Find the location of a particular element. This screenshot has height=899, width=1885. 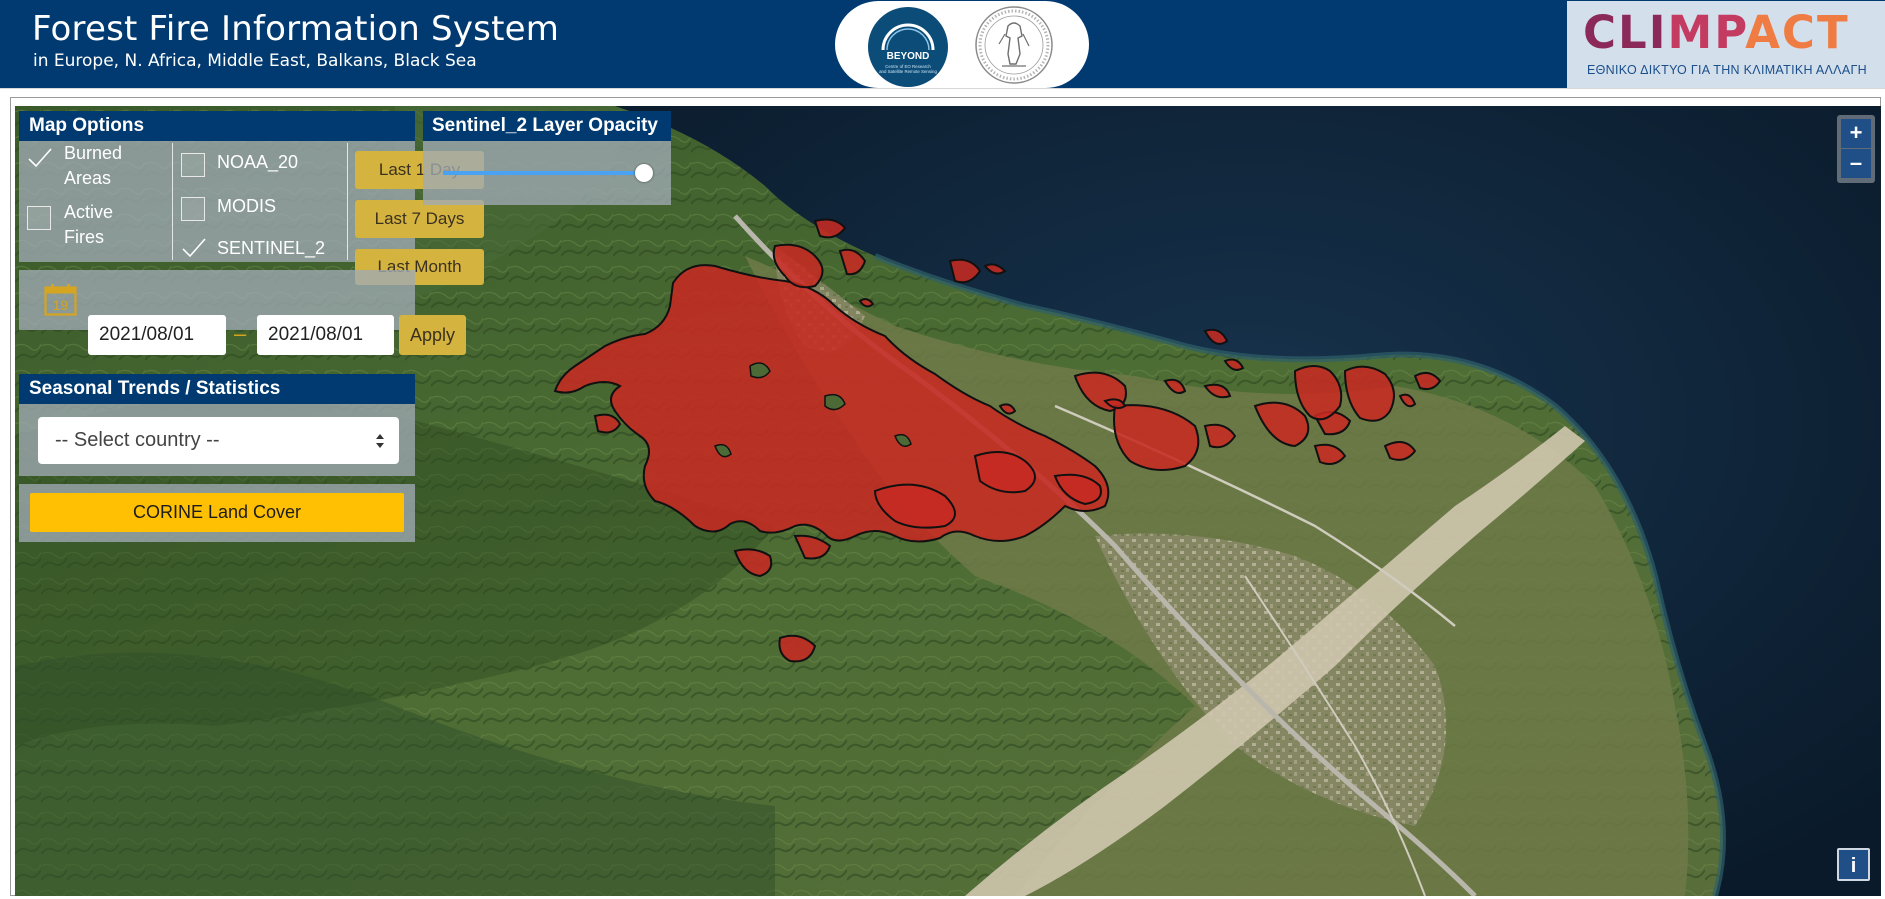

active-fires-checkbox is located at coordinates (39, 218).